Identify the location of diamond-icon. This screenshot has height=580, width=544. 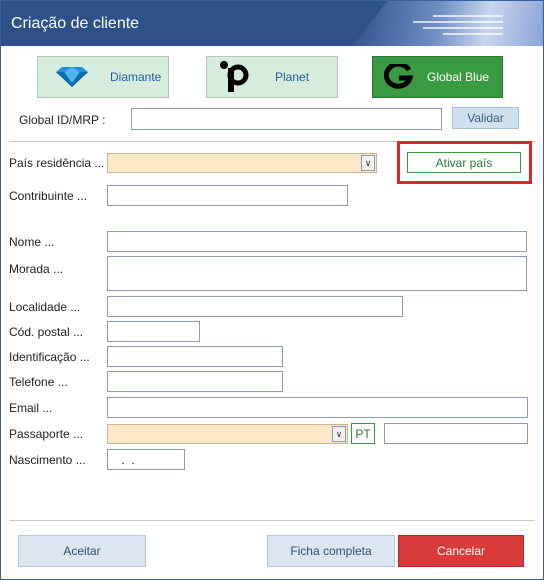
(72, 77).